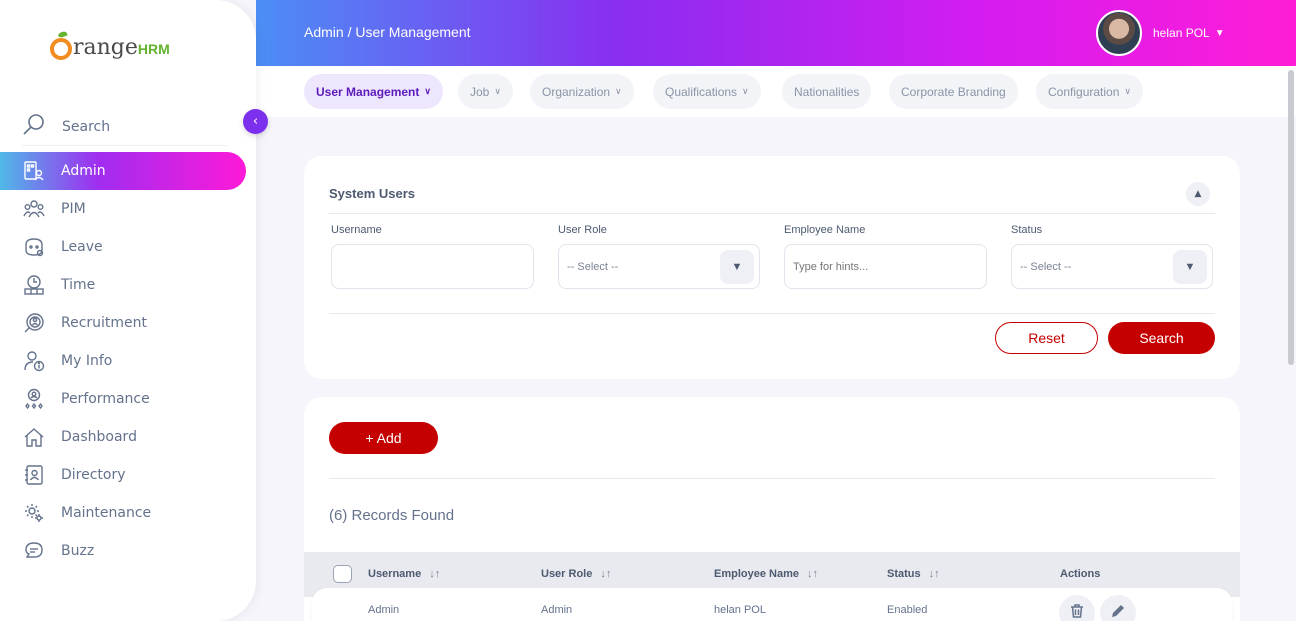 The image size is (1296, 621). Describe the element at coordinates (123, 209) in the screenshot. I see `sidebar-item-pim: PIM` at that location.